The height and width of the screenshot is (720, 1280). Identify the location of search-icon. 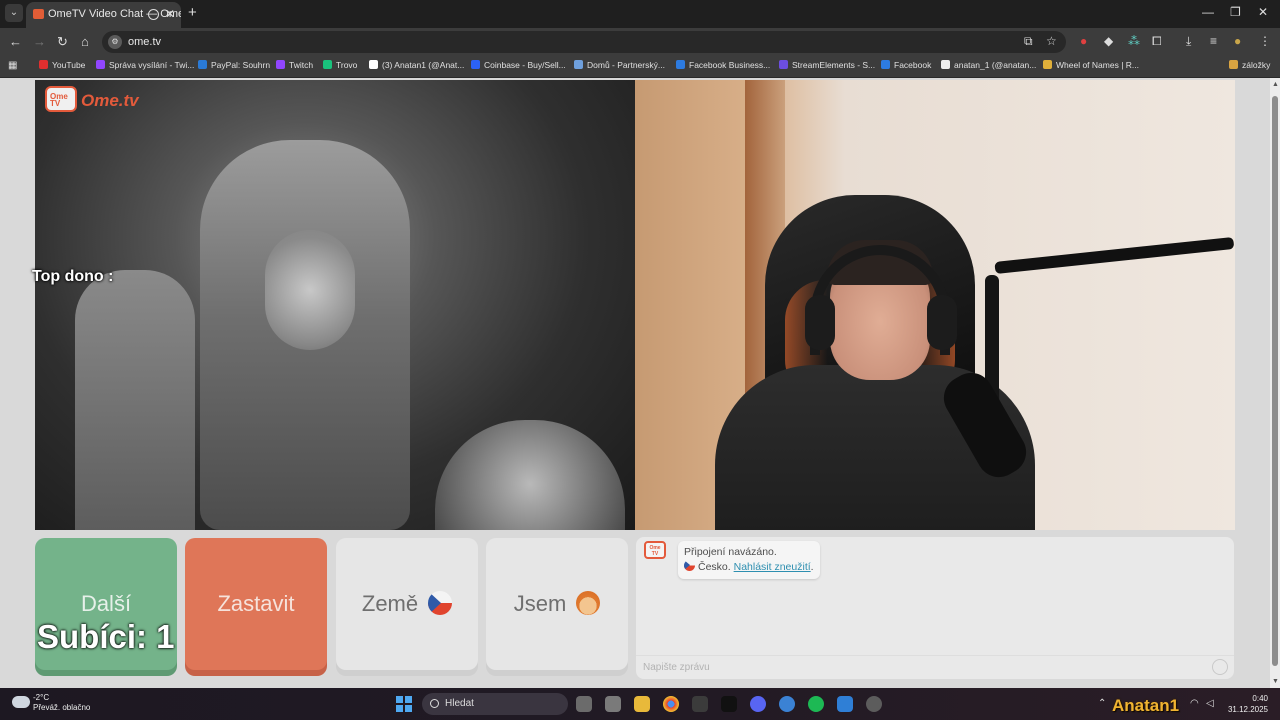
(434, 703).